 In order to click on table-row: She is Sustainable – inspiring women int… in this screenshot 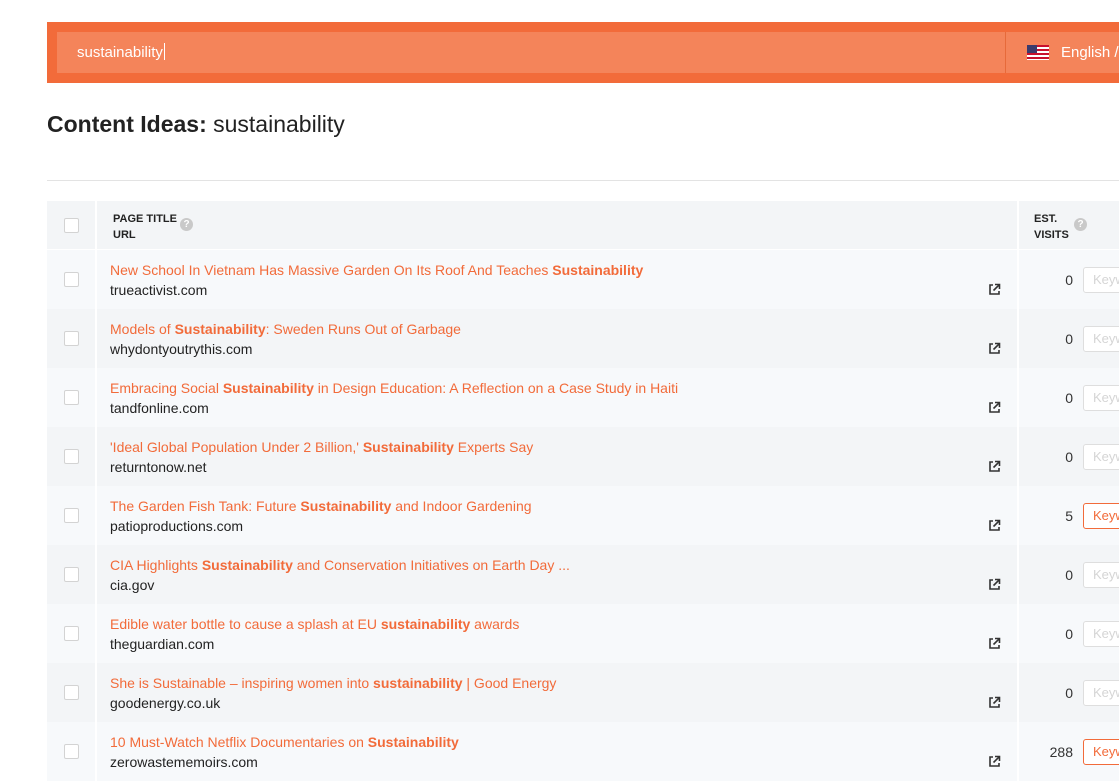, I will do `click(583, 692)`.